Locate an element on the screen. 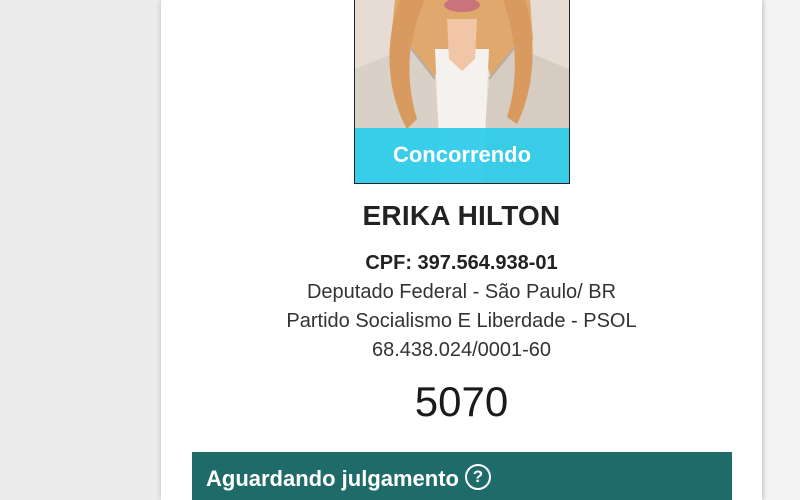  candidate-party: Partido Socialismo E Liberdade - PSOL is located at coordinates (461, 321).